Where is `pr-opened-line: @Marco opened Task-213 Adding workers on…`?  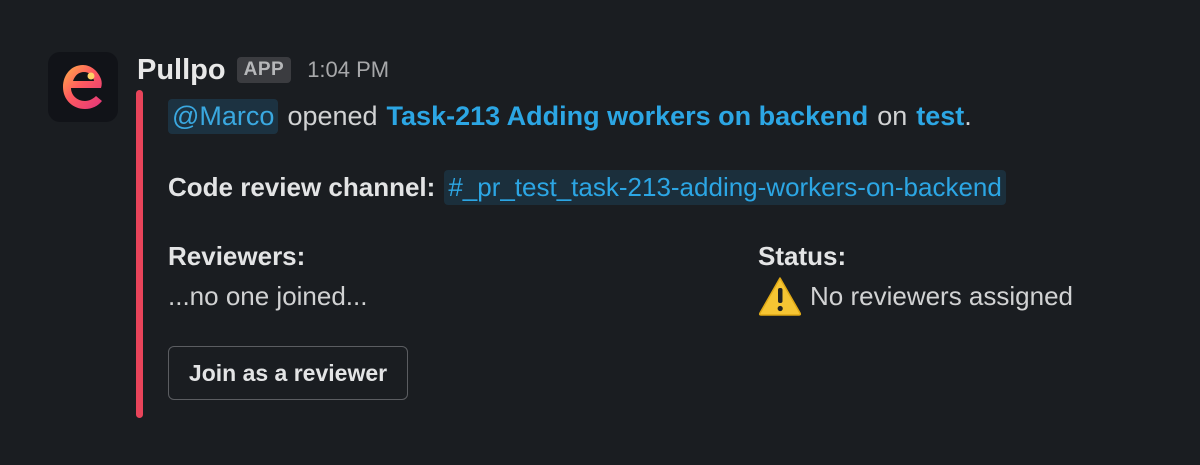
pr-opened-line: @Marco opened Task-213 Adding workers on… is located at coordinates (570, 116).